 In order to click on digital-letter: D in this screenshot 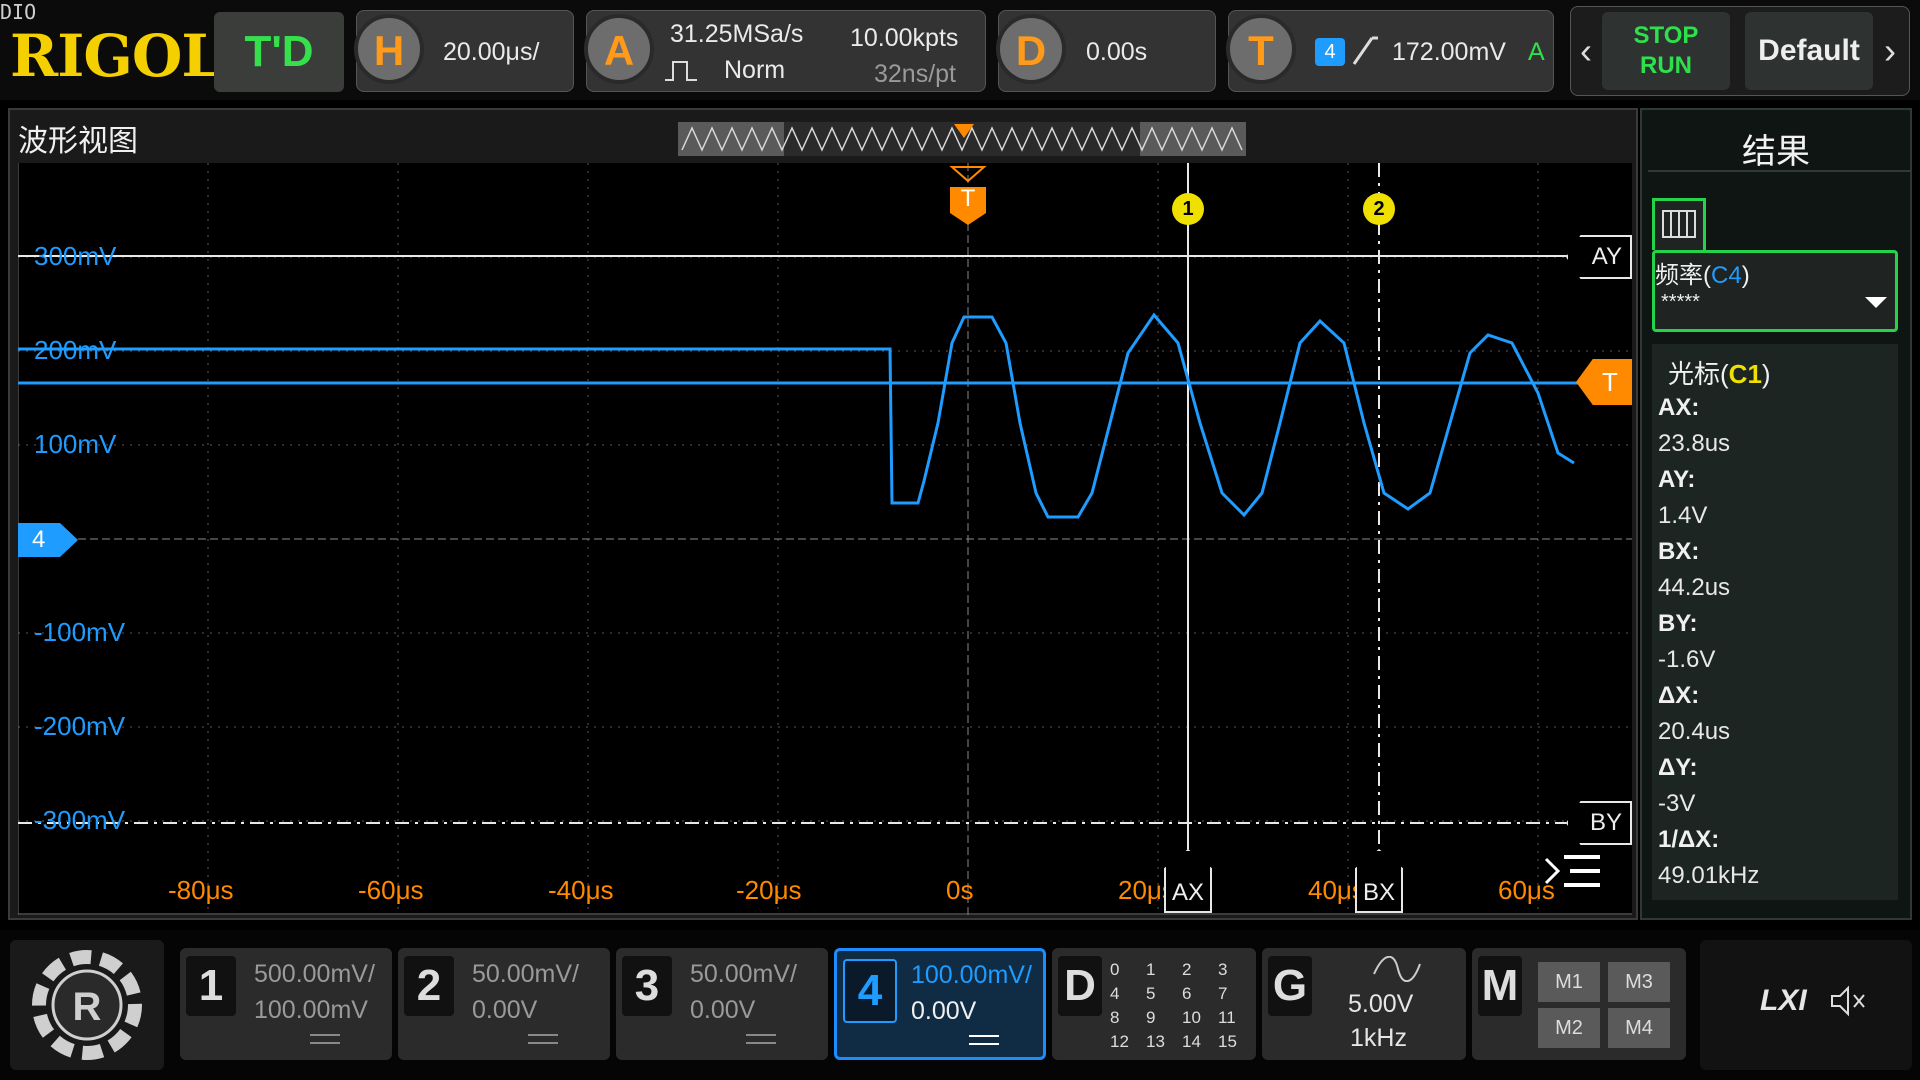, I will do `click(1080, 986)`.